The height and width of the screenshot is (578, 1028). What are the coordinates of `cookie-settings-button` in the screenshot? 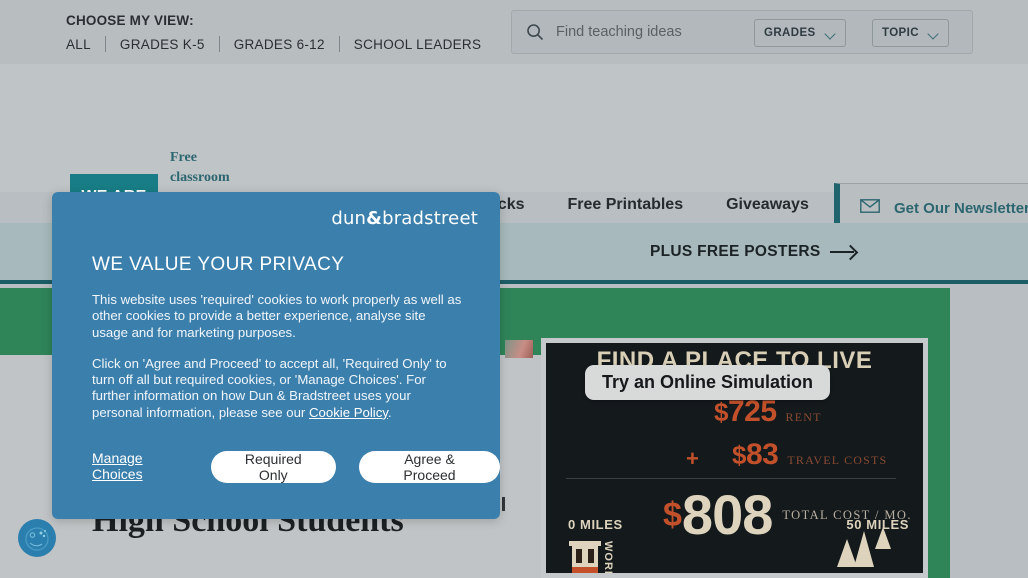 It's located at (37, 538).